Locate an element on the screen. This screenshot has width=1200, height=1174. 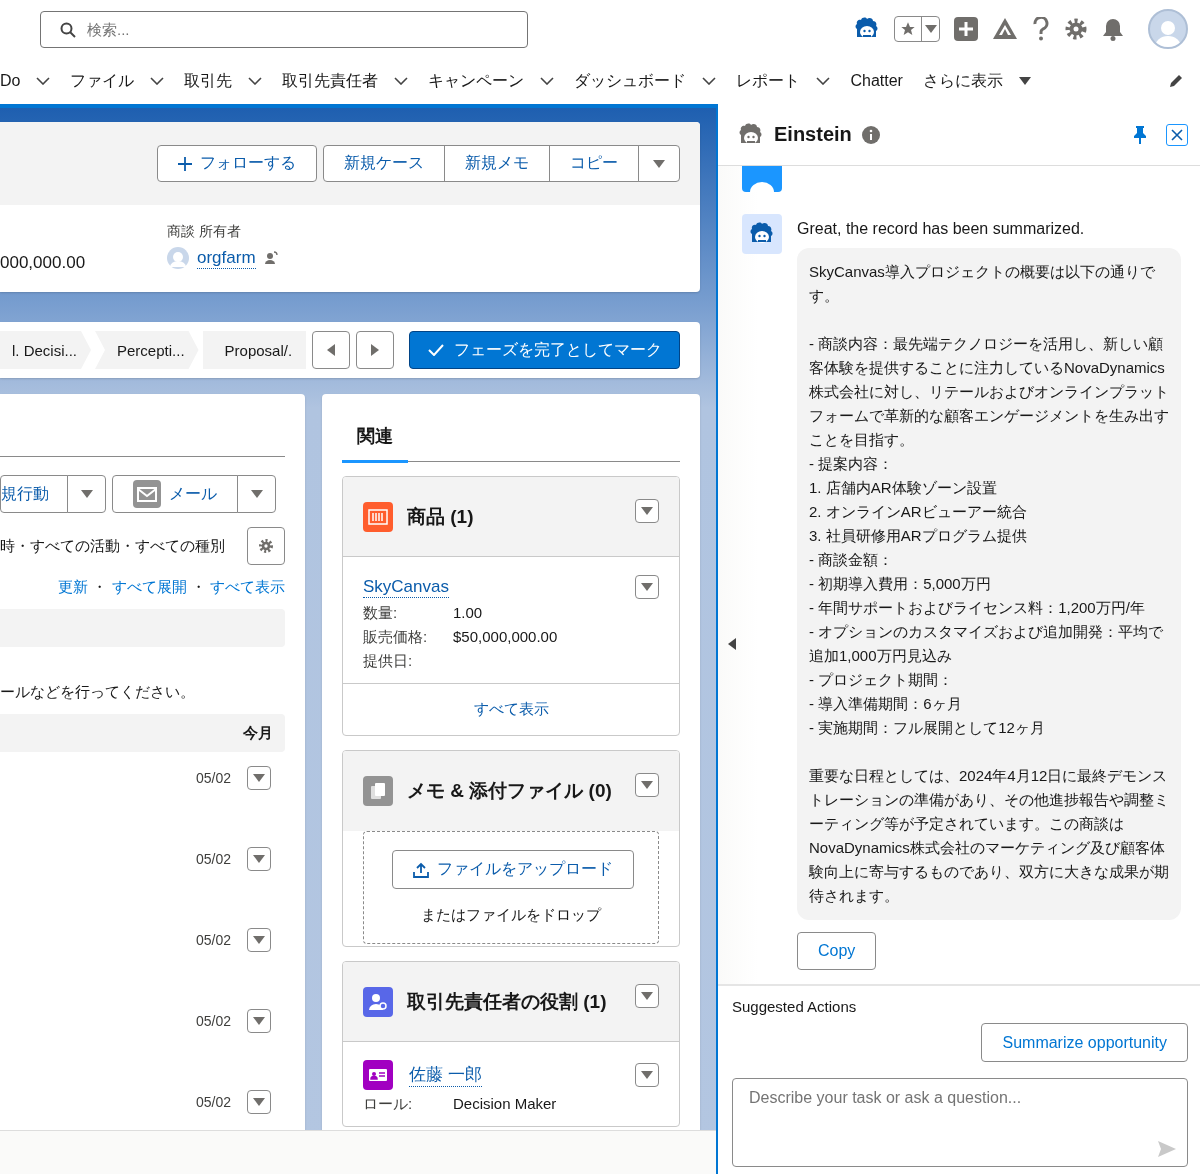
id-card-icon is located at coordinates (378, 1075).